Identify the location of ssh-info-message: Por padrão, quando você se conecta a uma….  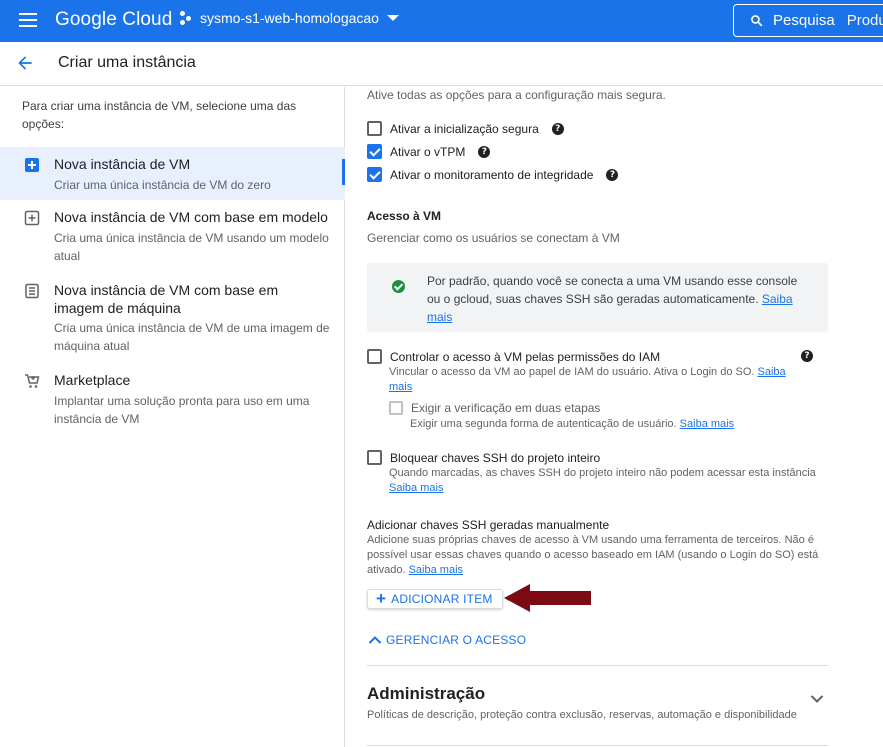
(619, 299).